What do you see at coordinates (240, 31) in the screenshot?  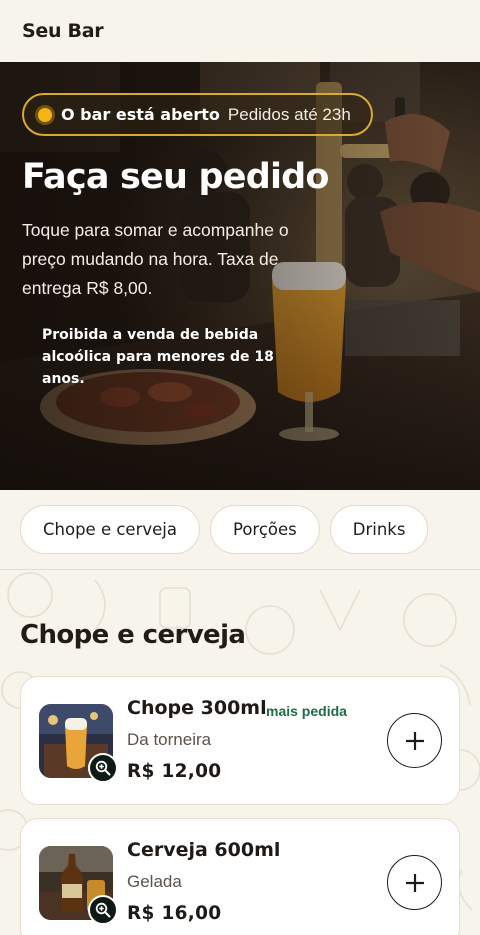 I see `top-bar: Seu Bar` at bounding box center [240, 31].